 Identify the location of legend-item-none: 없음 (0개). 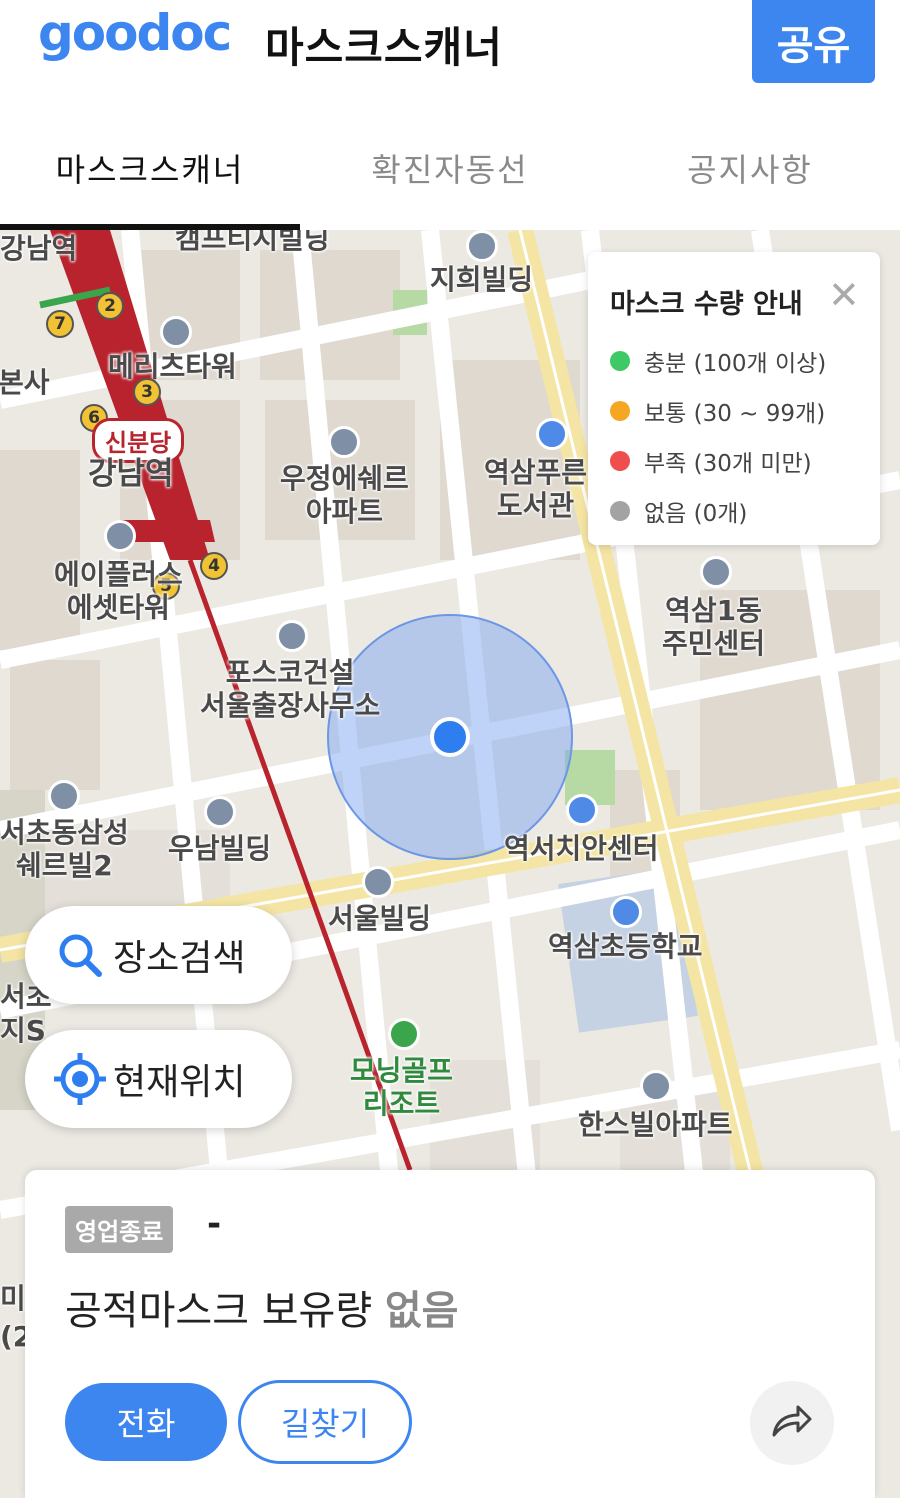
(678, 511).